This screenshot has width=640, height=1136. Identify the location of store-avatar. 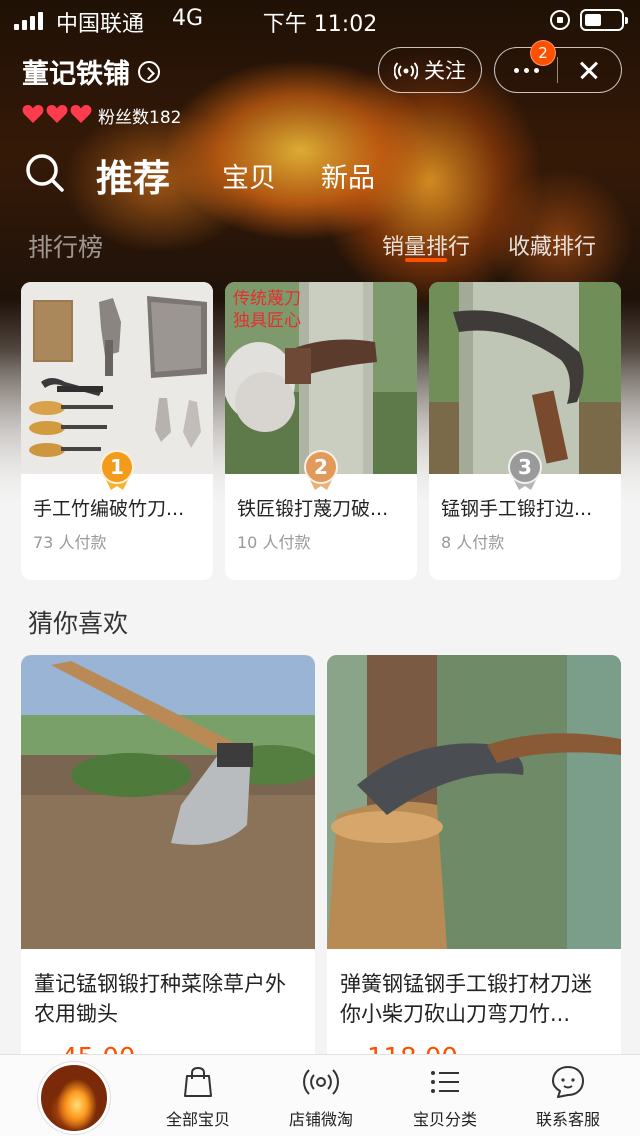
(74, 1098).